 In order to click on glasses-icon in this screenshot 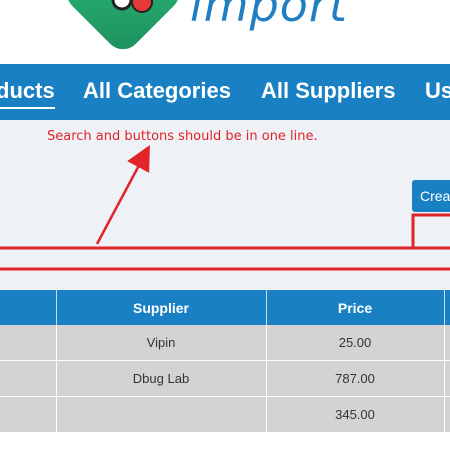, I will do `click(132, 6)`.